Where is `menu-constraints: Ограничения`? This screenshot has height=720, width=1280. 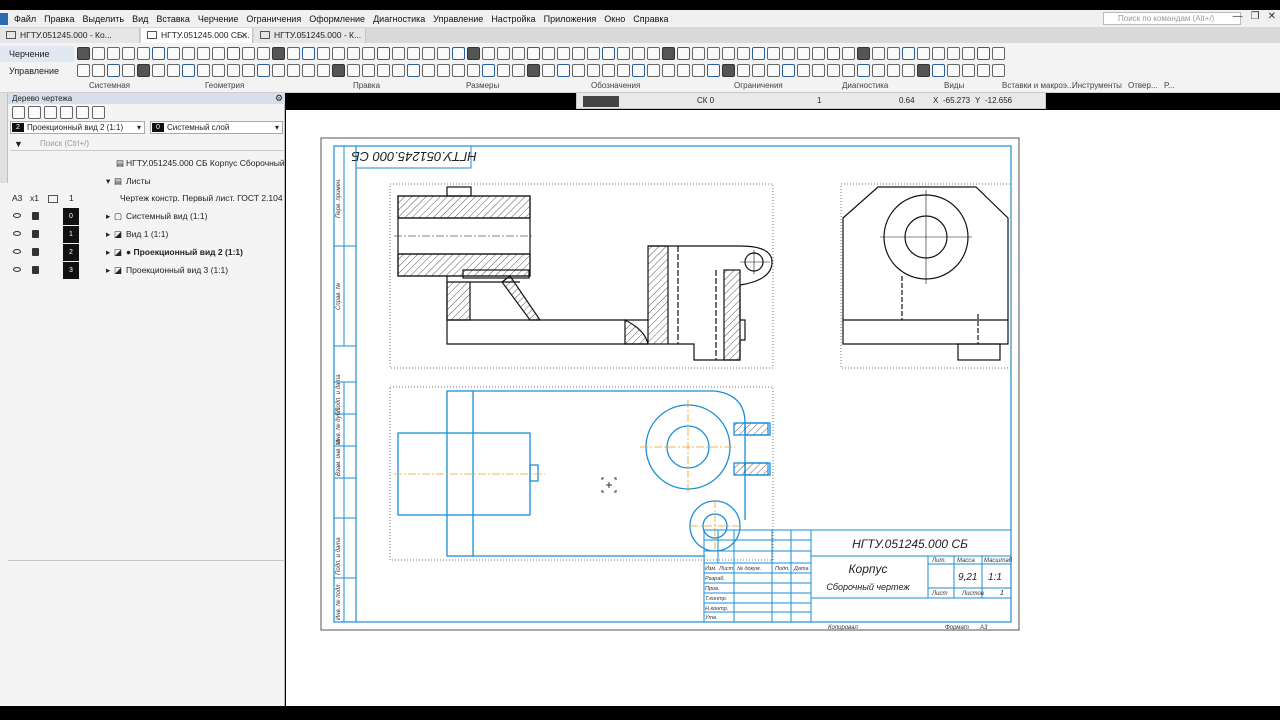
menu-constraints: Ограничения is located at coordinates (273, 19).